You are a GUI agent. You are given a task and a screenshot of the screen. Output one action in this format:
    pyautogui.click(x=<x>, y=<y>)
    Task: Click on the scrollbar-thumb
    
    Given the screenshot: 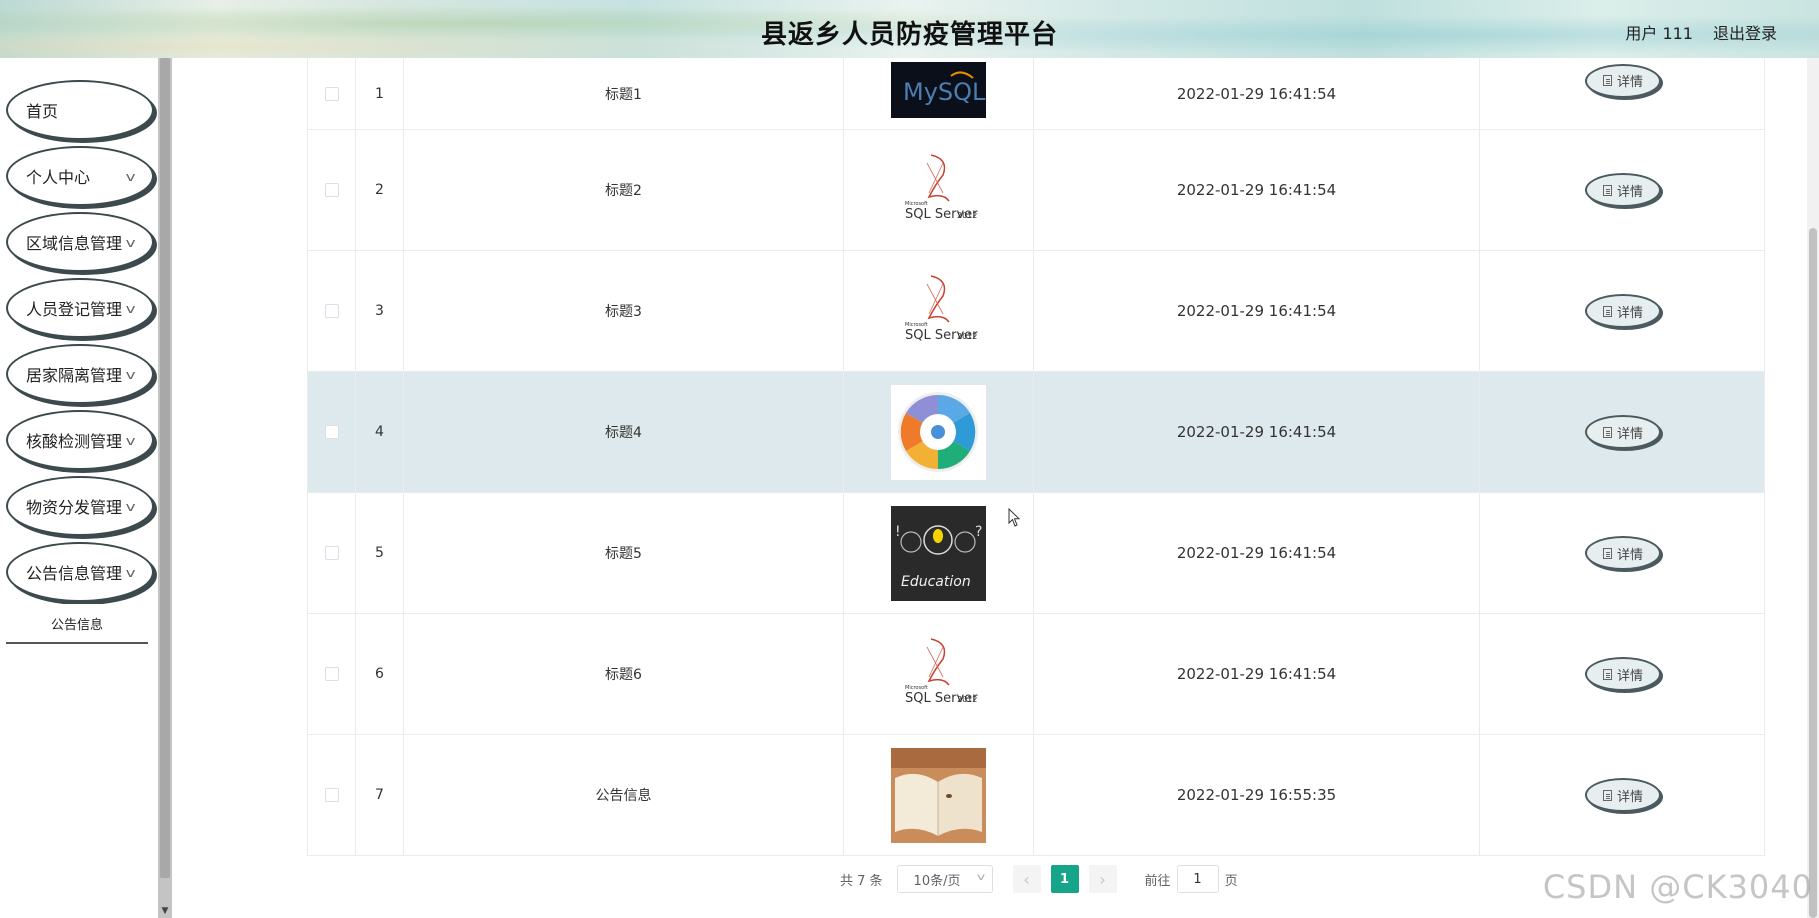 What is the action you would take?
    pyautogui.click(x=165, y=468)
    